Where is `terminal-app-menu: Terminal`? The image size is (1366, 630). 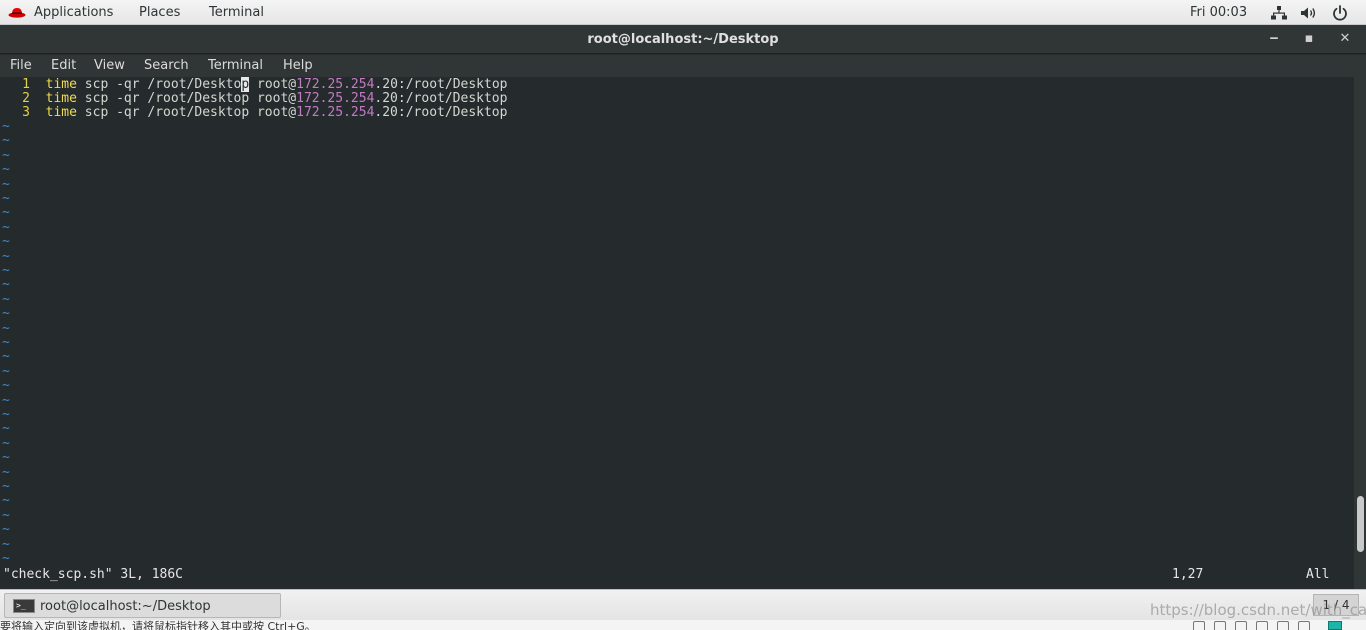
terminal-app-menu: Terminal is located at coordinates (236, 12).